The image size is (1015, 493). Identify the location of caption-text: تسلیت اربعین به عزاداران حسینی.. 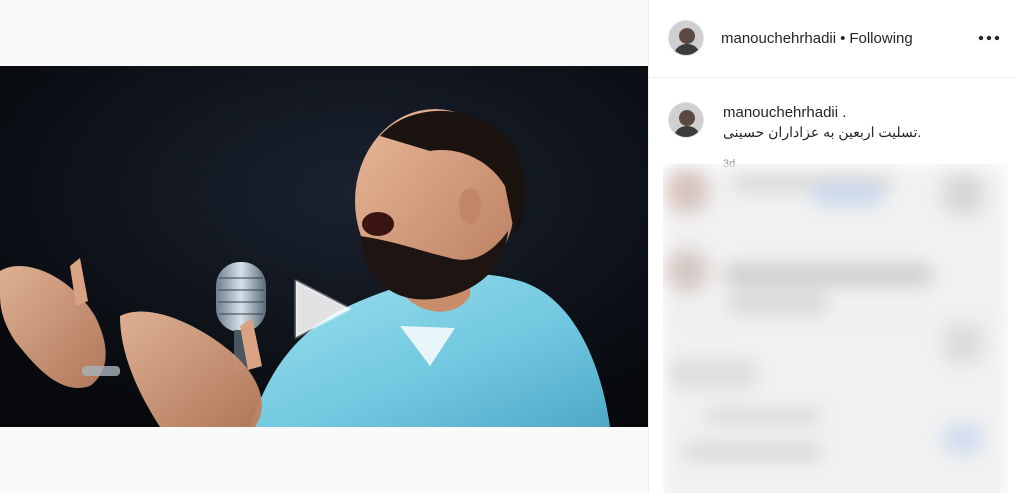
(822, 132).